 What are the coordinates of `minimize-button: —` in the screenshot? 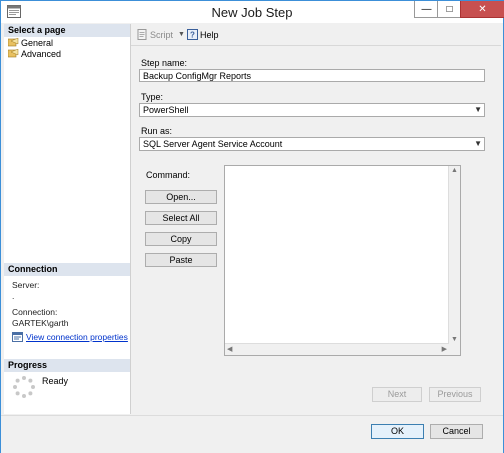 It's located at (426, 9).